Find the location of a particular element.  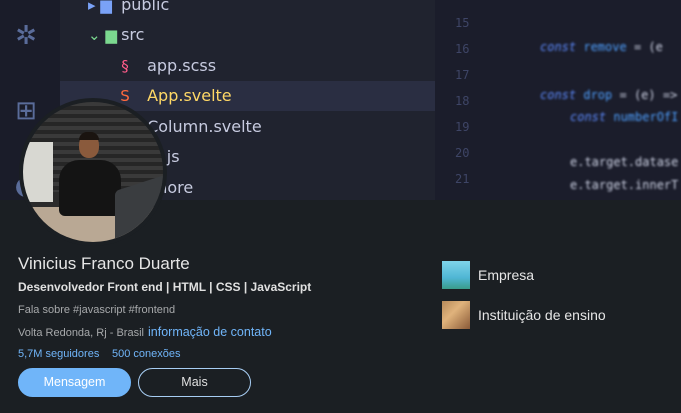

code-text: e.target.datase is located at coordinates (624, 162).